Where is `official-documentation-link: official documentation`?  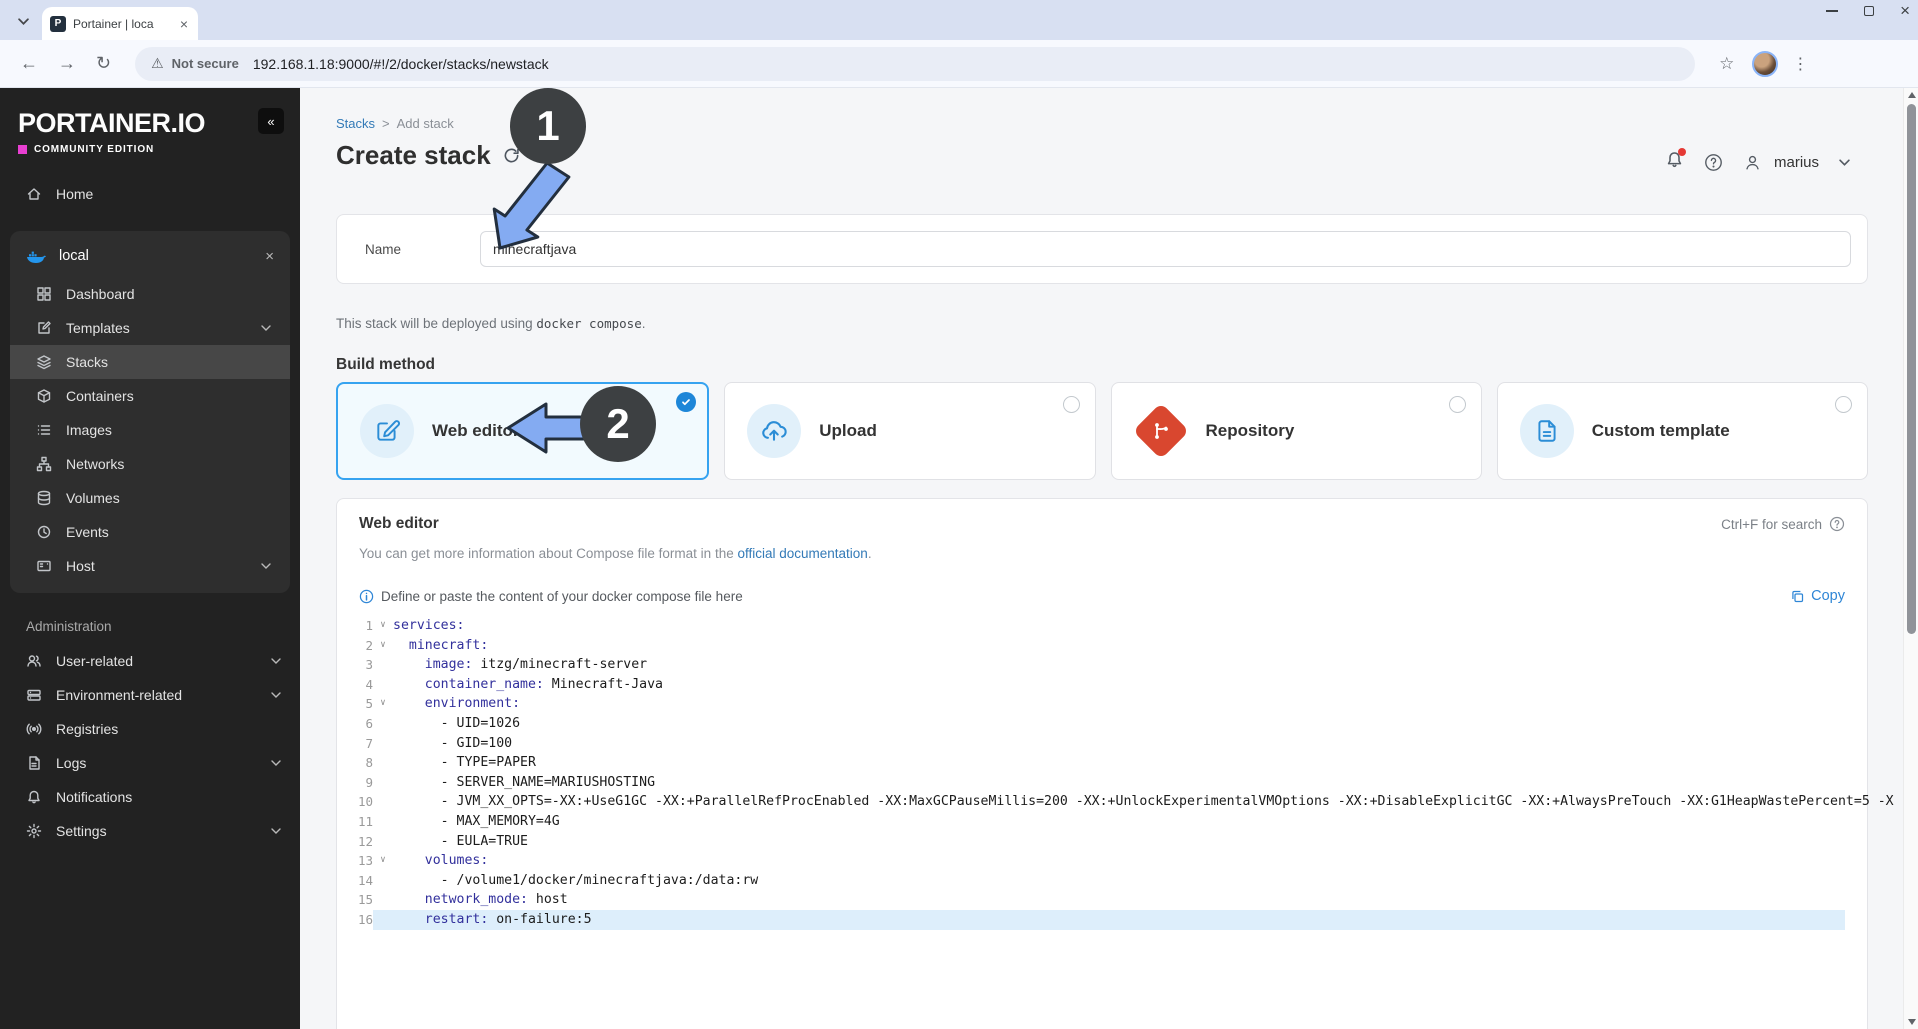 official-documentation-link: official documentation is located at coordinates (802, 553).